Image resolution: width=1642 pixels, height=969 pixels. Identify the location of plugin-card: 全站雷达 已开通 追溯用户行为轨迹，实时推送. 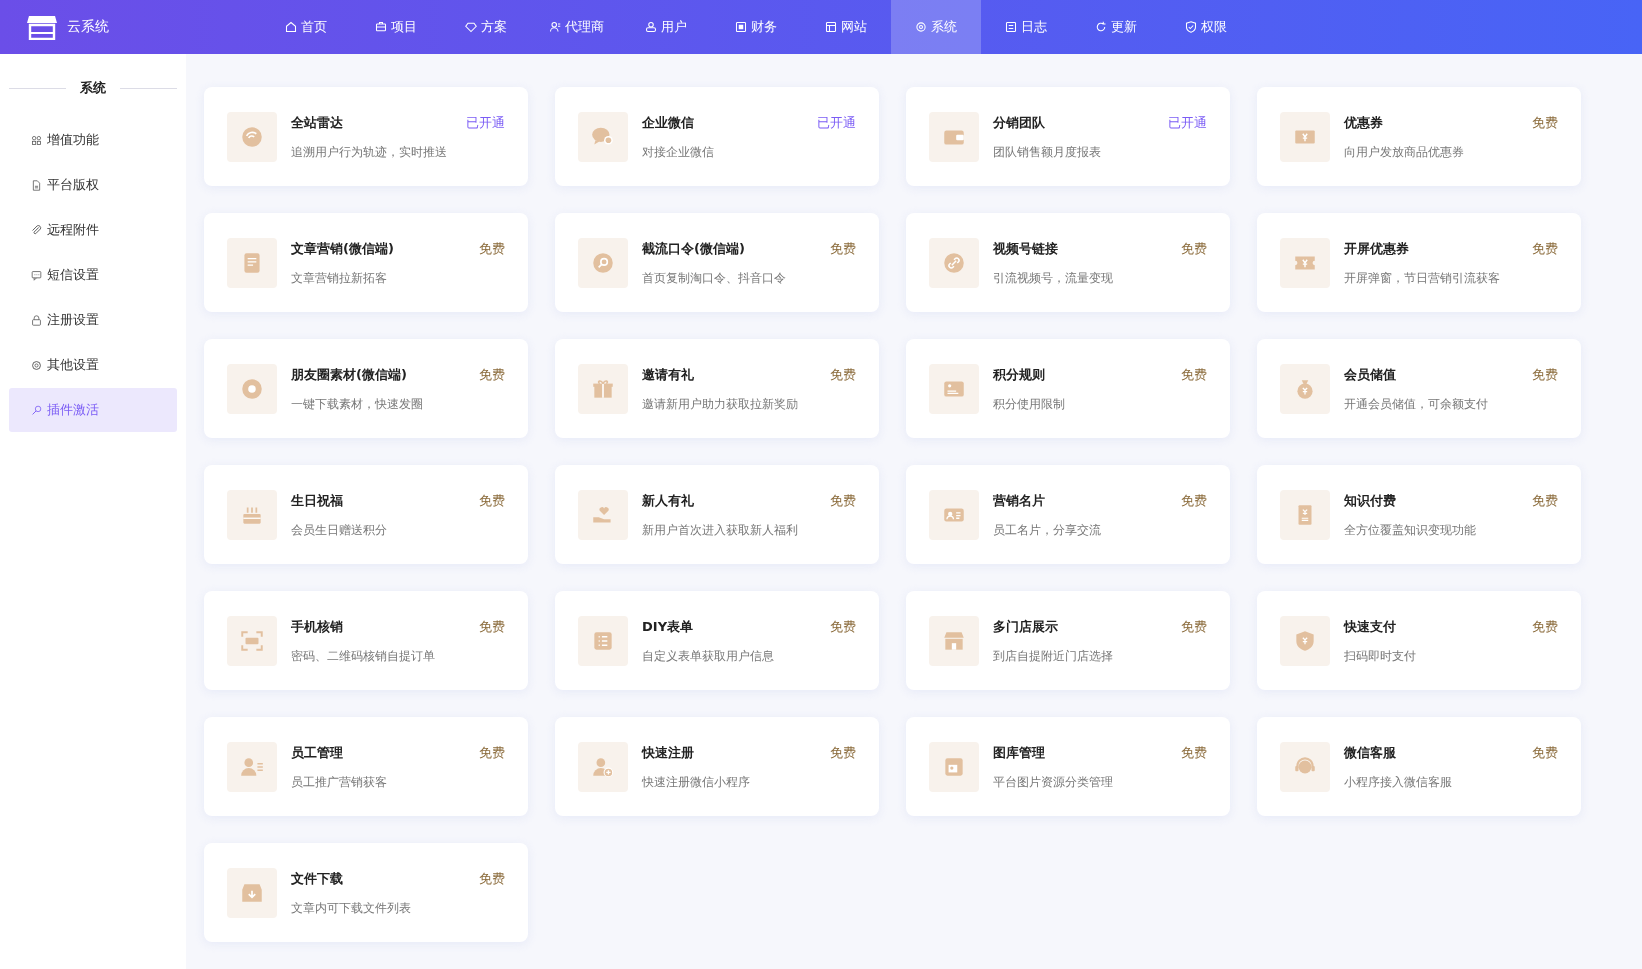
(366, 136).